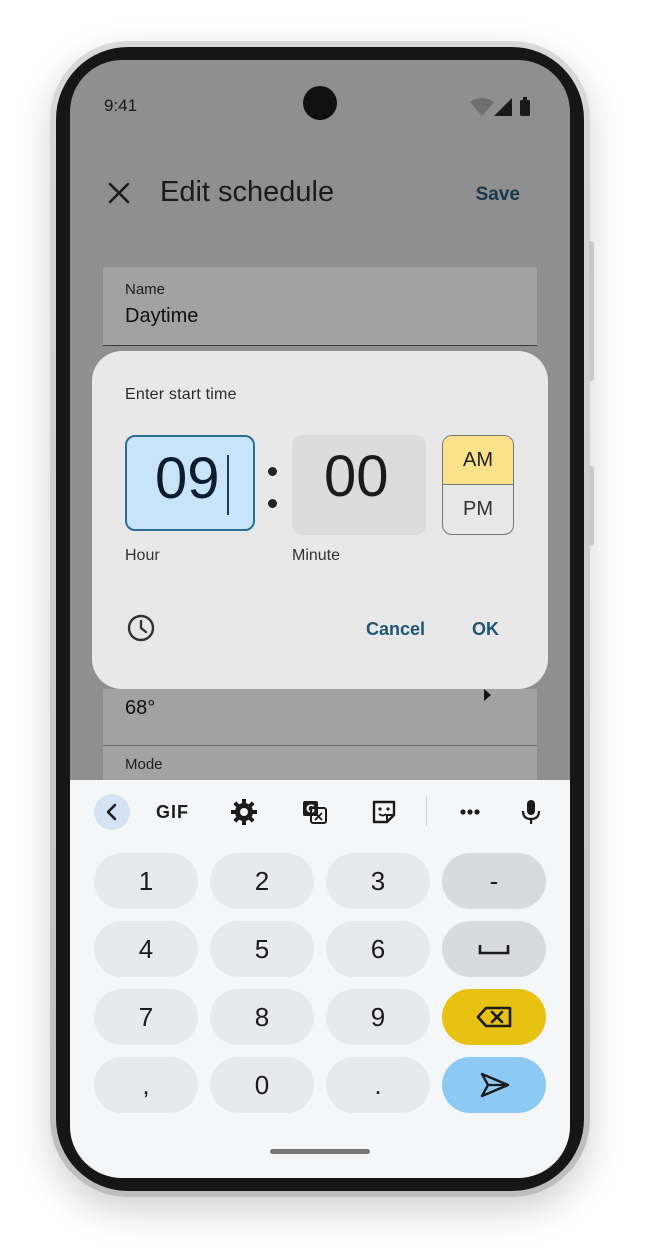  Describe the element at coordinates (172, 812) in the screenshot. I see `gif-button: GIF` at that location.